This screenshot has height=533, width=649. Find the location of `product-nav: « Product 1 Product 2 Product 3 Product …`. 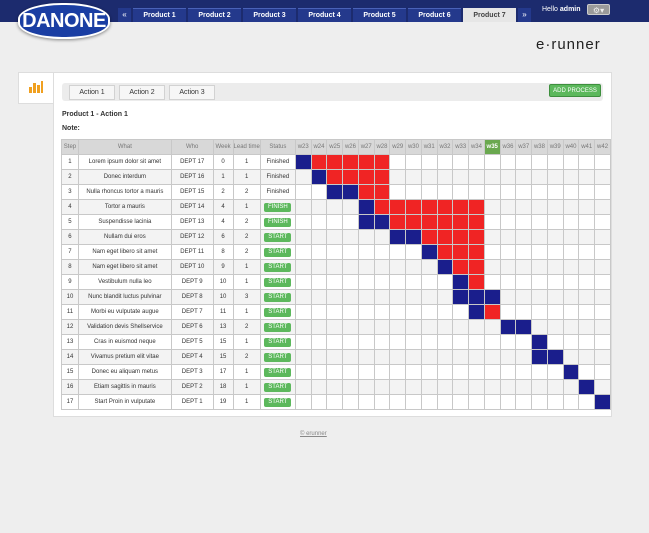

product-nav: « Product 1 Product 2 Product 3 Product … is located at coordinates (325, 15).